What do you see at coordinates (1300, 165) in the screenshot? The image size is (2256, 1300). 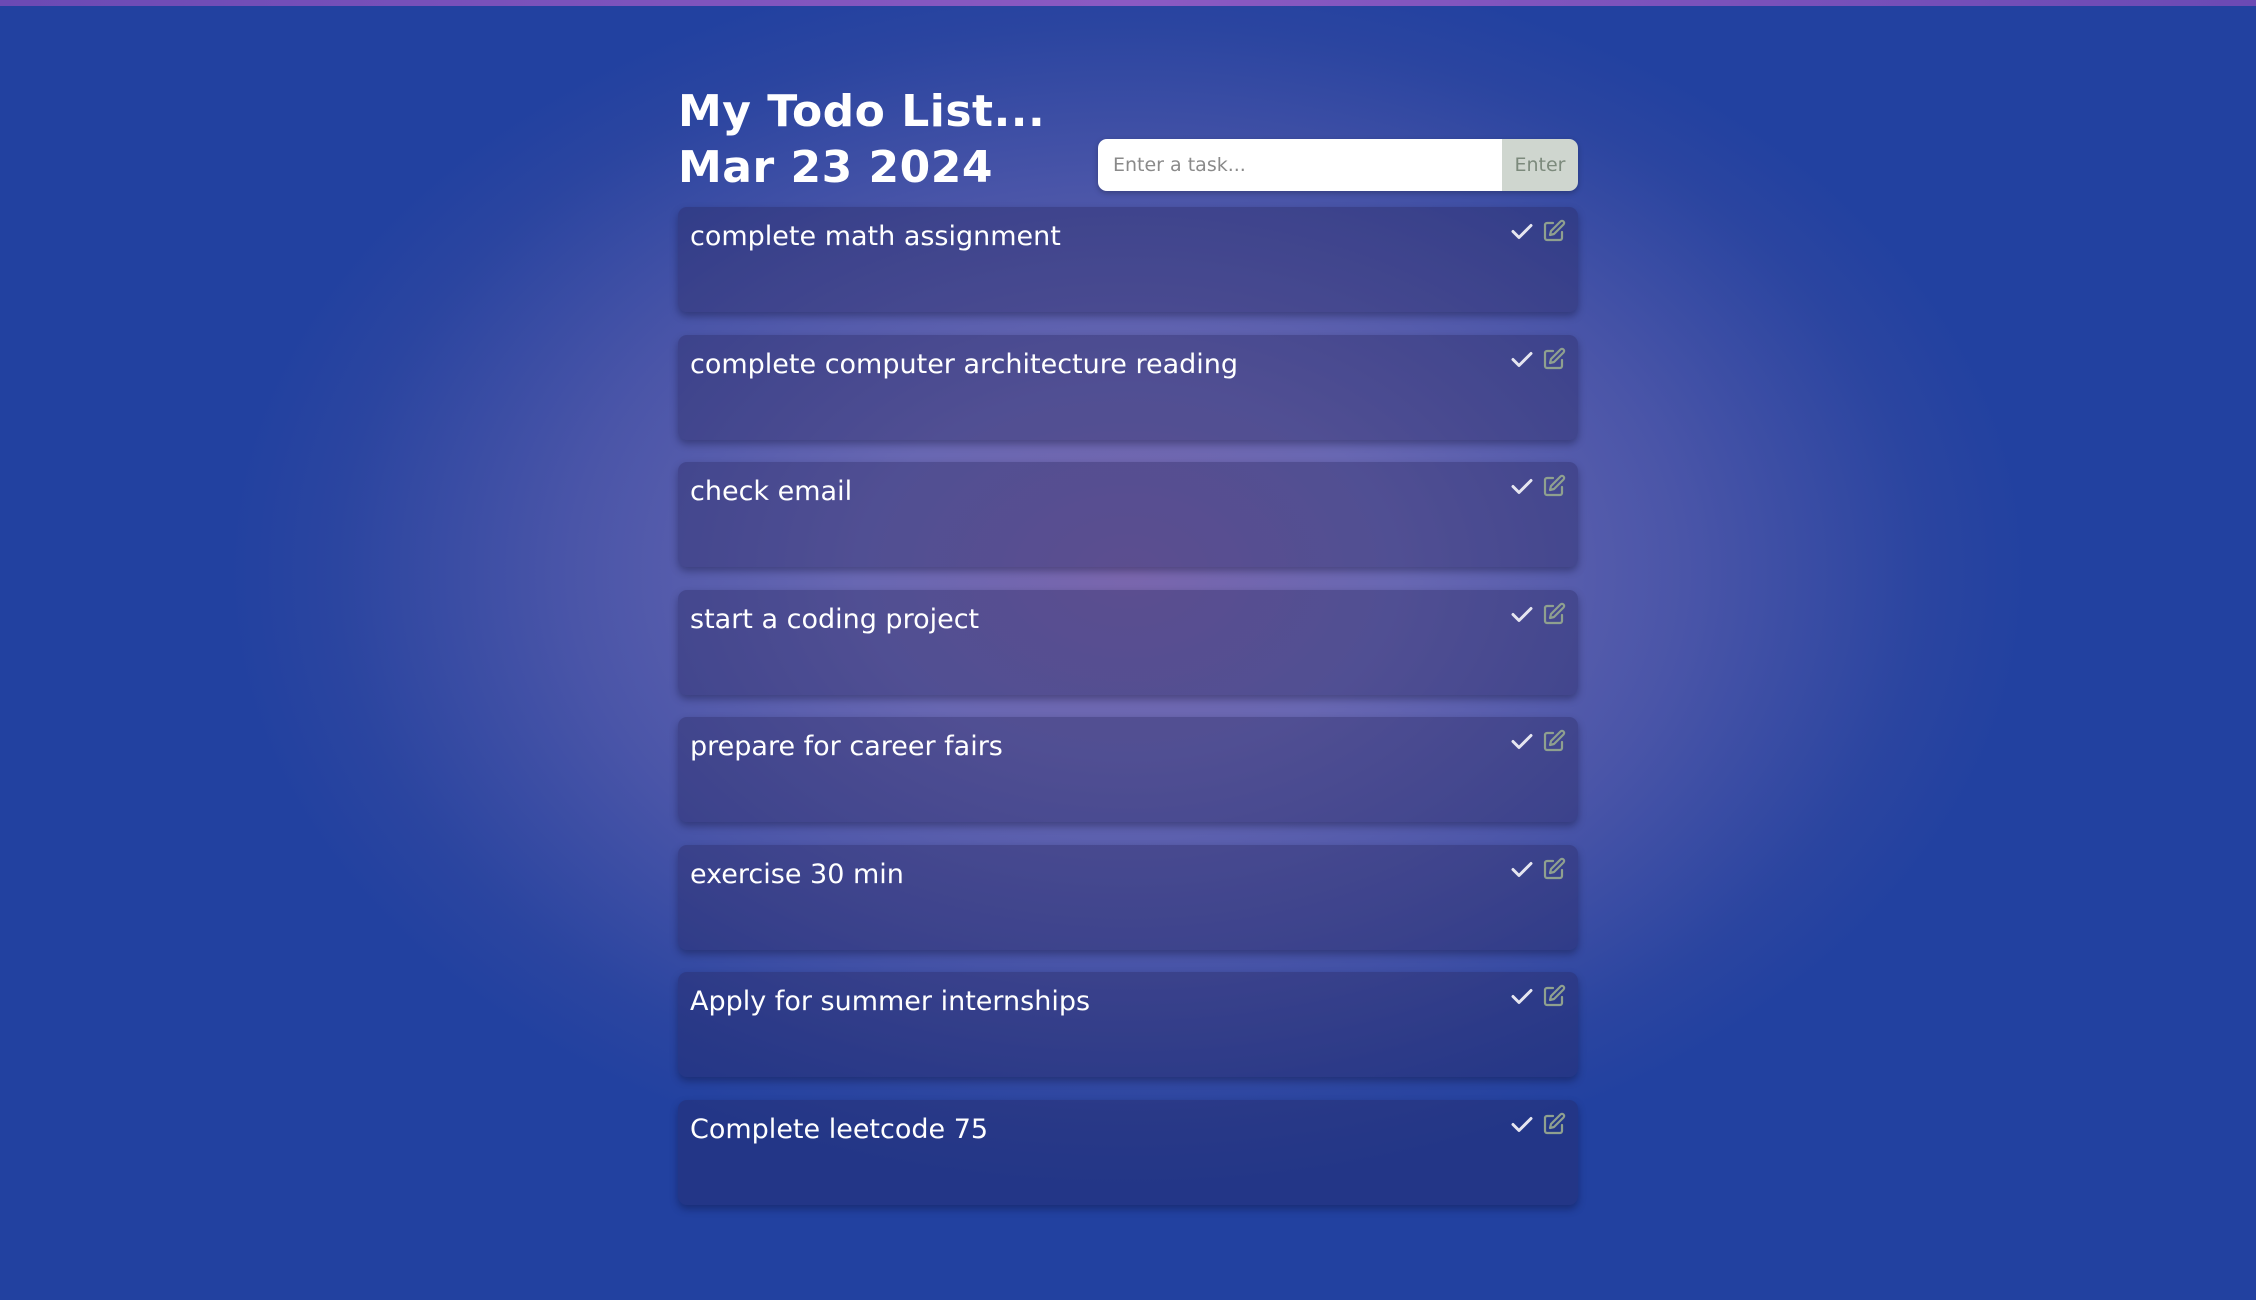 I see `task-input` at bounding box center [1300, 165].